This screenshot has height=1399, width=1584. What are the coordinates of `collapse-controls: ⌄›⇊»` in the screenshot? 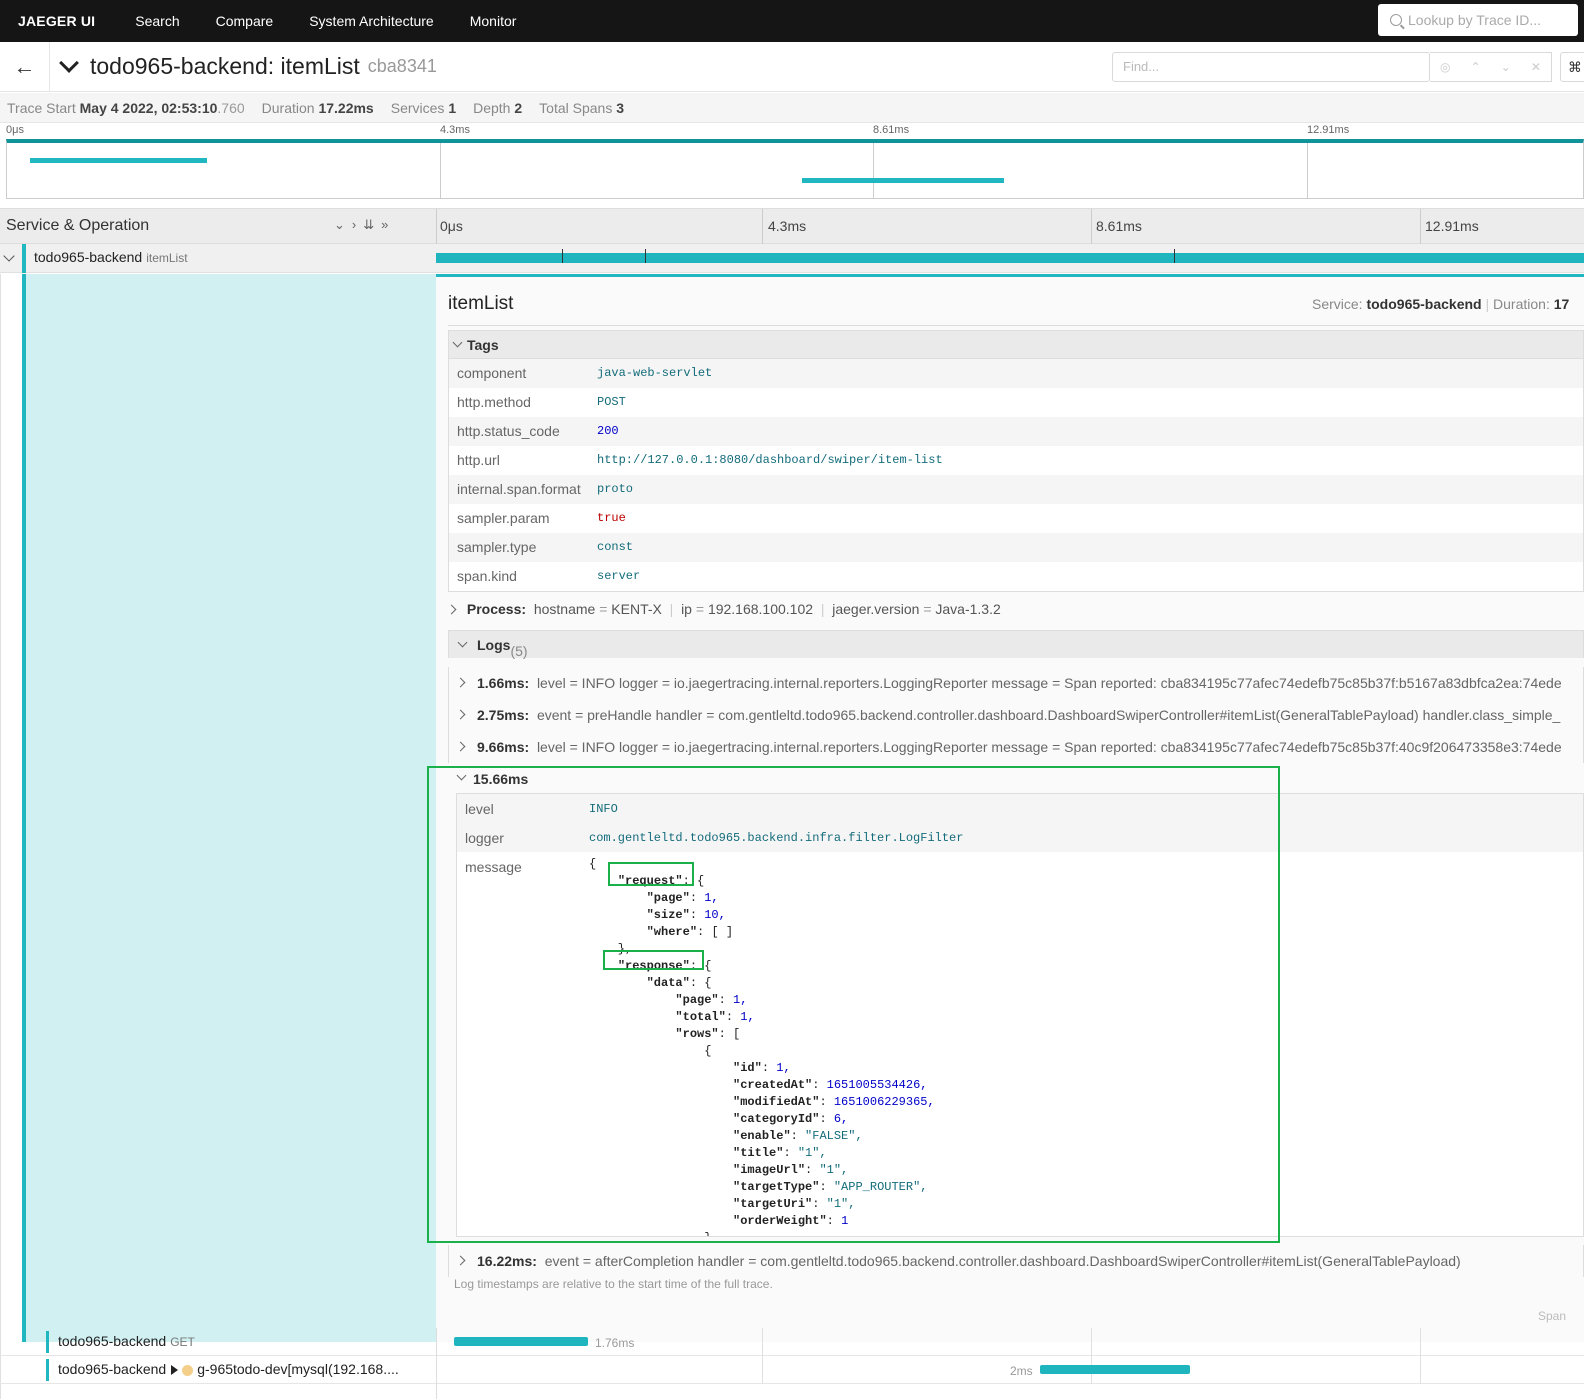 It's located at (364, 225).